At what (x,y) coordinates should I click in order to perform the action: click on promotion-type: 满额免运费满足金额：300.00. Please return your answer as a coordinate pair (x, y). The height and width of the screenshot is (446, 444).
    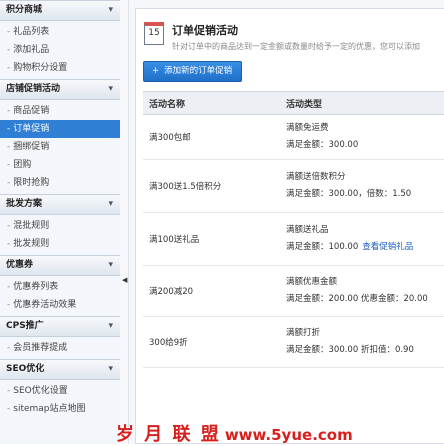
    Looking at the image, I should click on (362, 137).